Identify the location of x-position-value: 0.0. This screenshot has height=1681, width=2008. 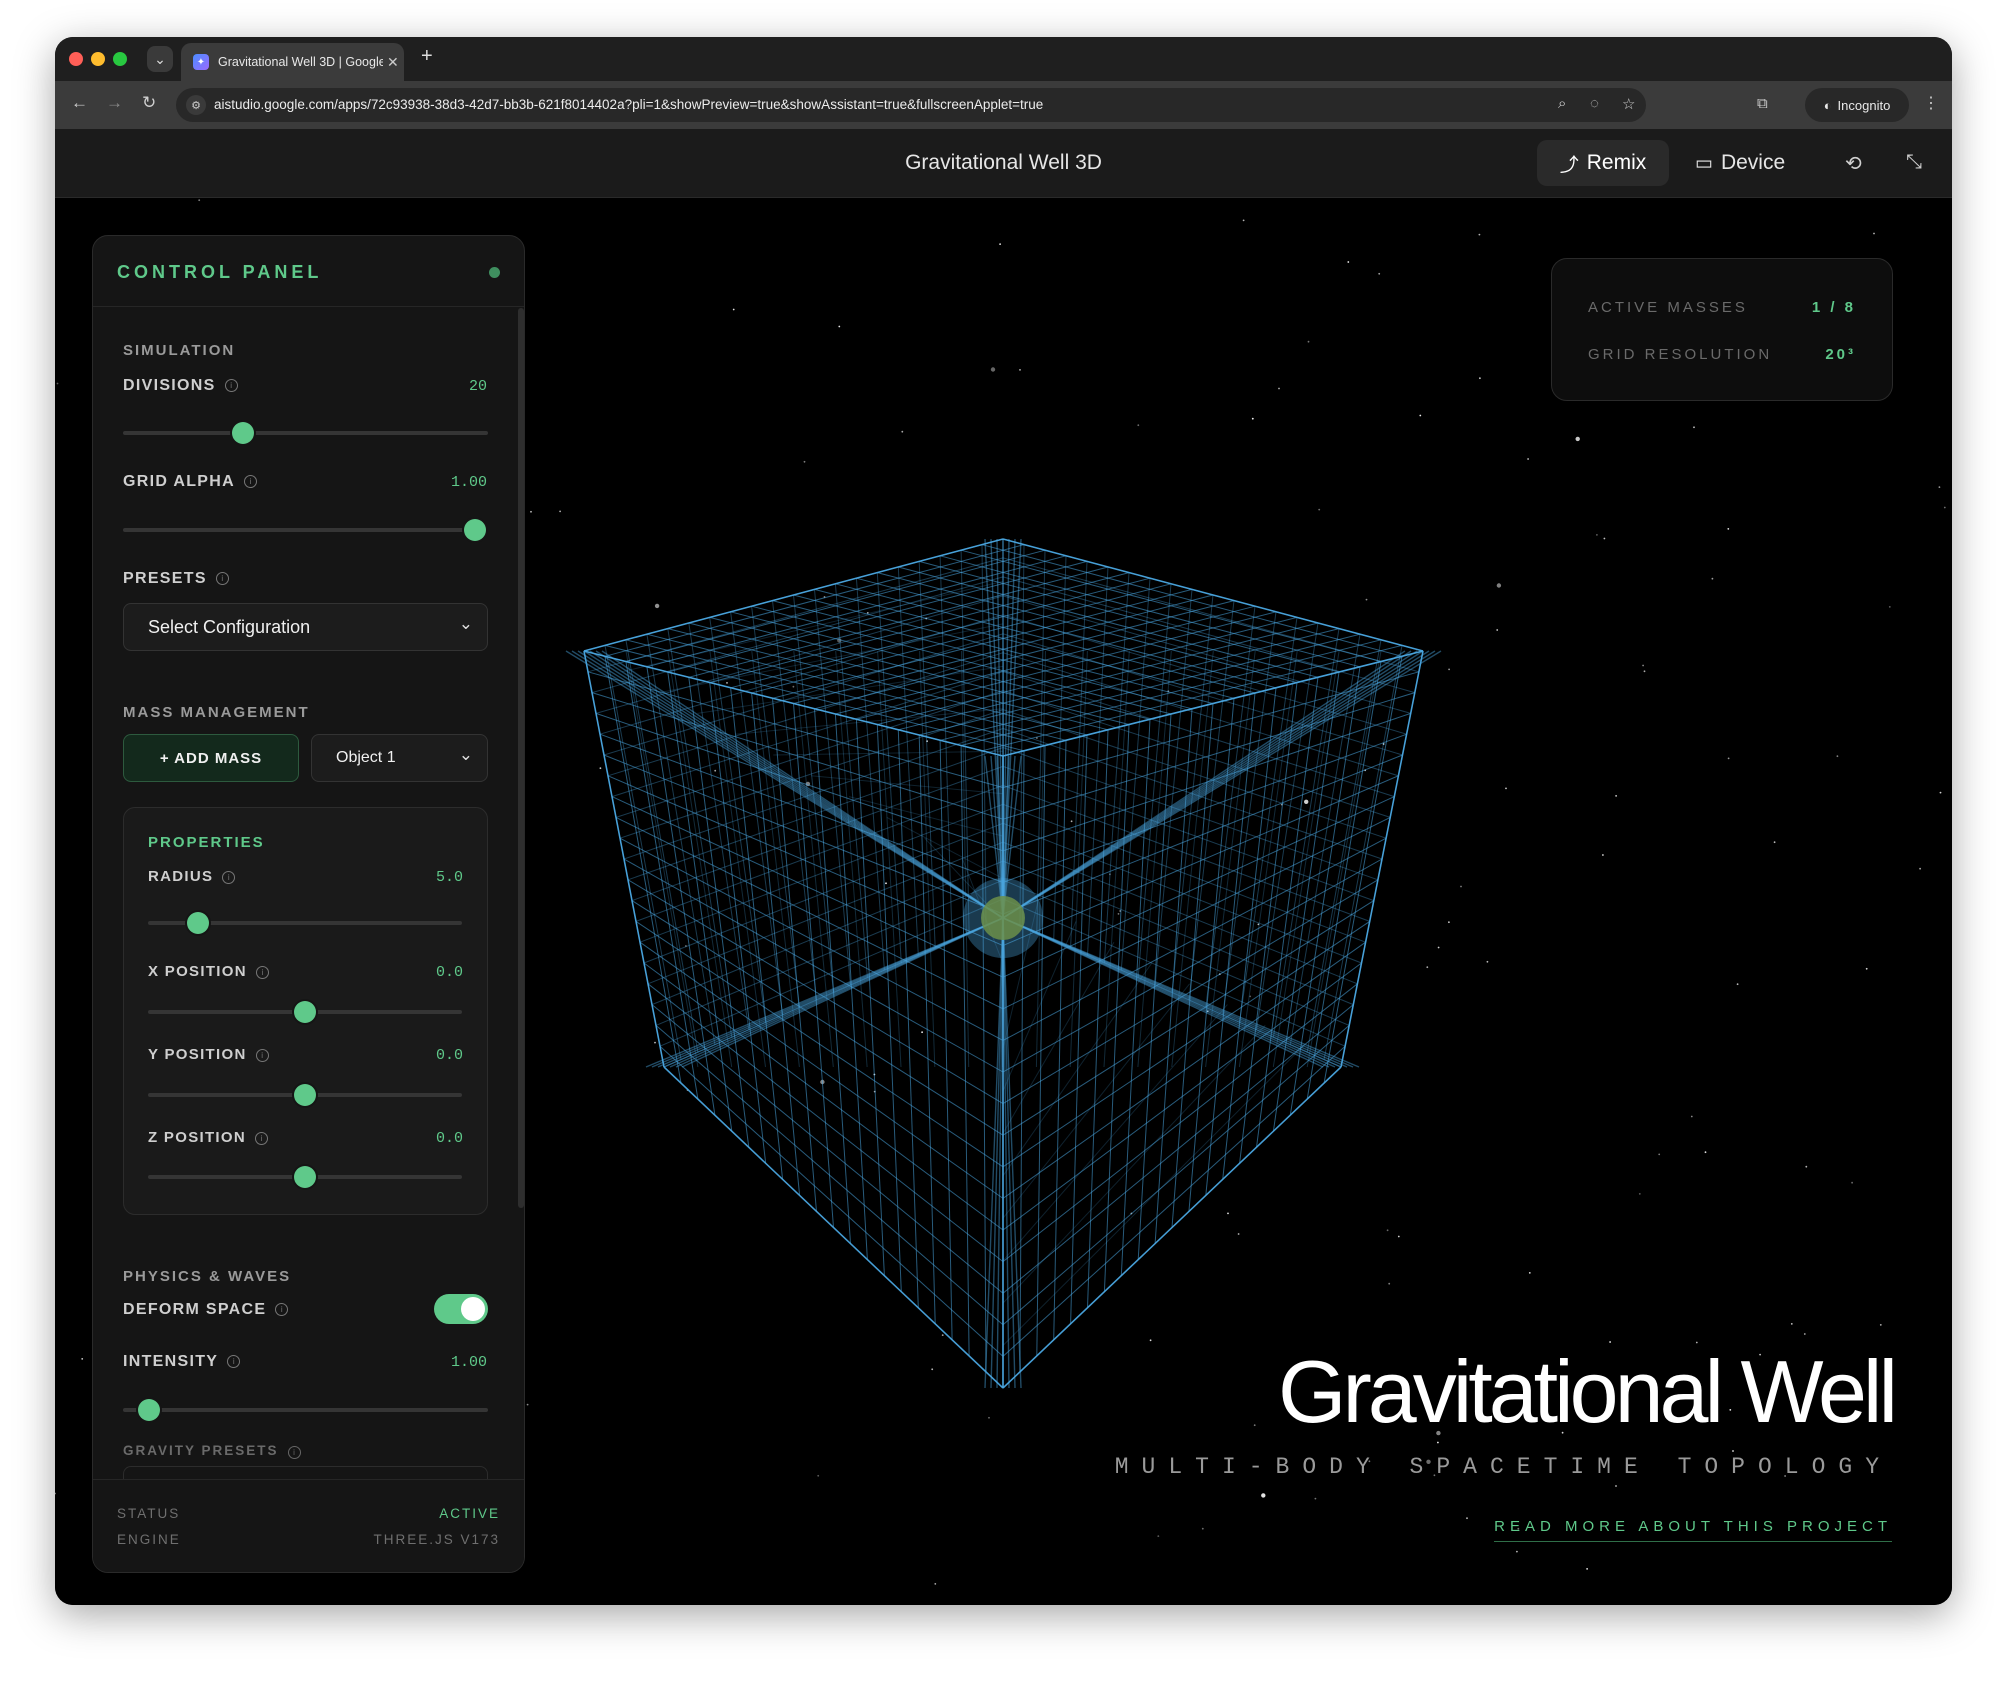
(449, 972).